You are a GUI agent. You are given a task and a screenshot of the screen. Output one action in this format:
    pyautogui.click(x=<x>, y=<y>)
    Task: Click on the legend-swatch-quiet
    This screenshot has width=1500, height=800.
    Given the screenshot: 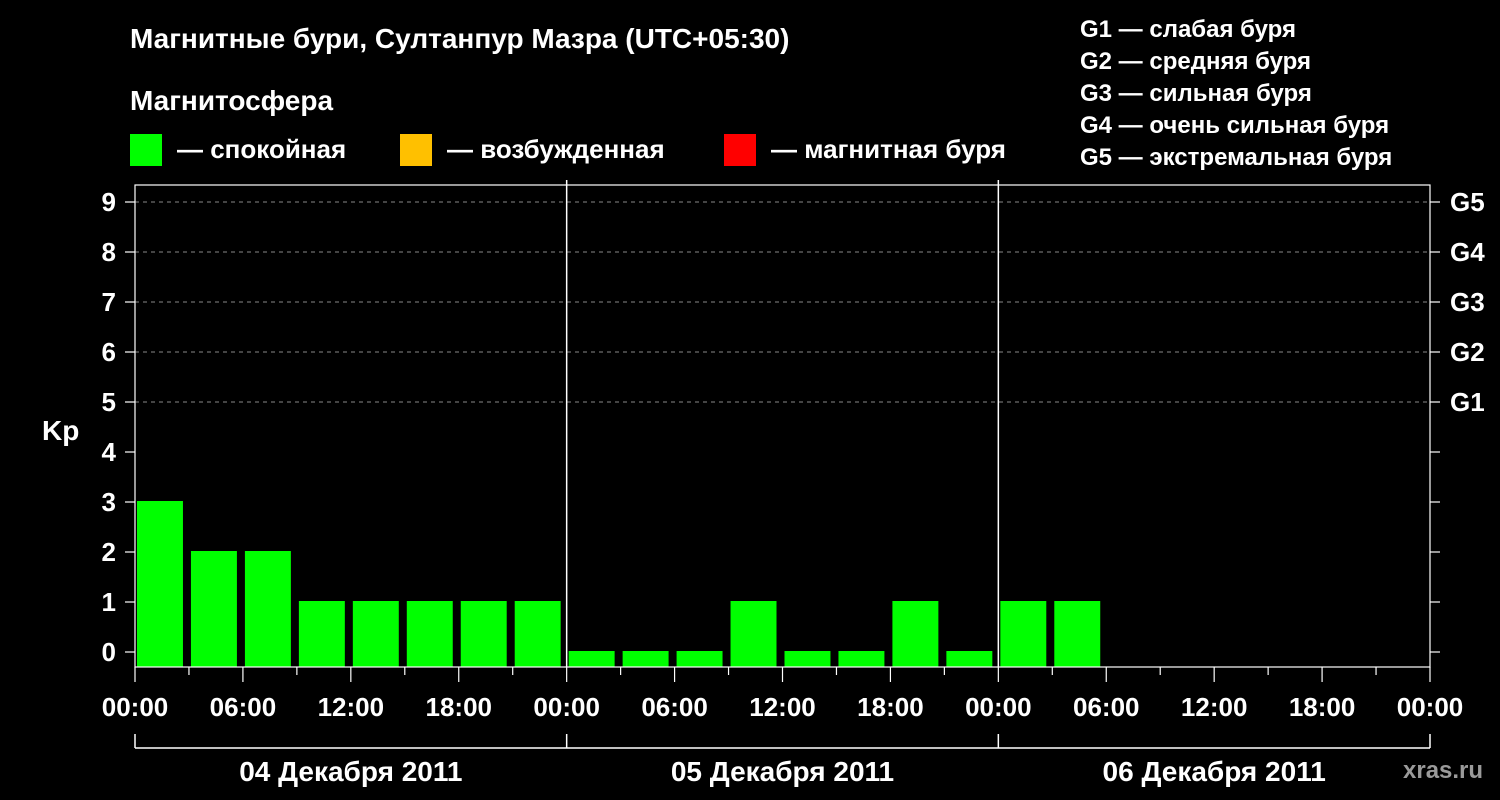 What is the action you would take?
    pyautogui.click(x=146, y=150)
    